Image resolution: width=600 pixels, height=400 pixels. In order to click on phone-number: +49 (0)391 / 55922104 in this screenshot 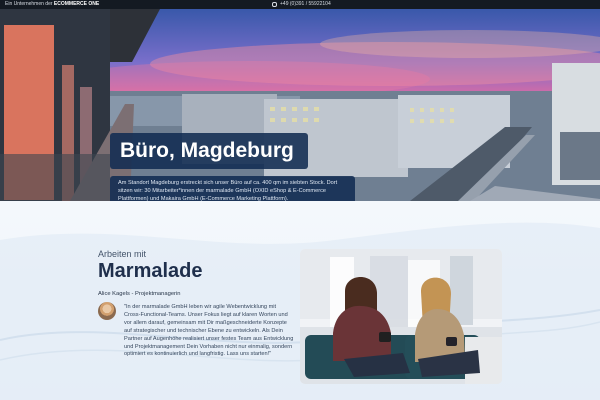, I will do `click(305, 4)`.